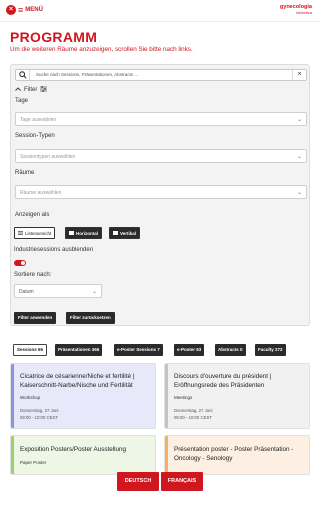  I want to click on hide-industry-label: Industriesessions ausblenden, so click(54, 250).